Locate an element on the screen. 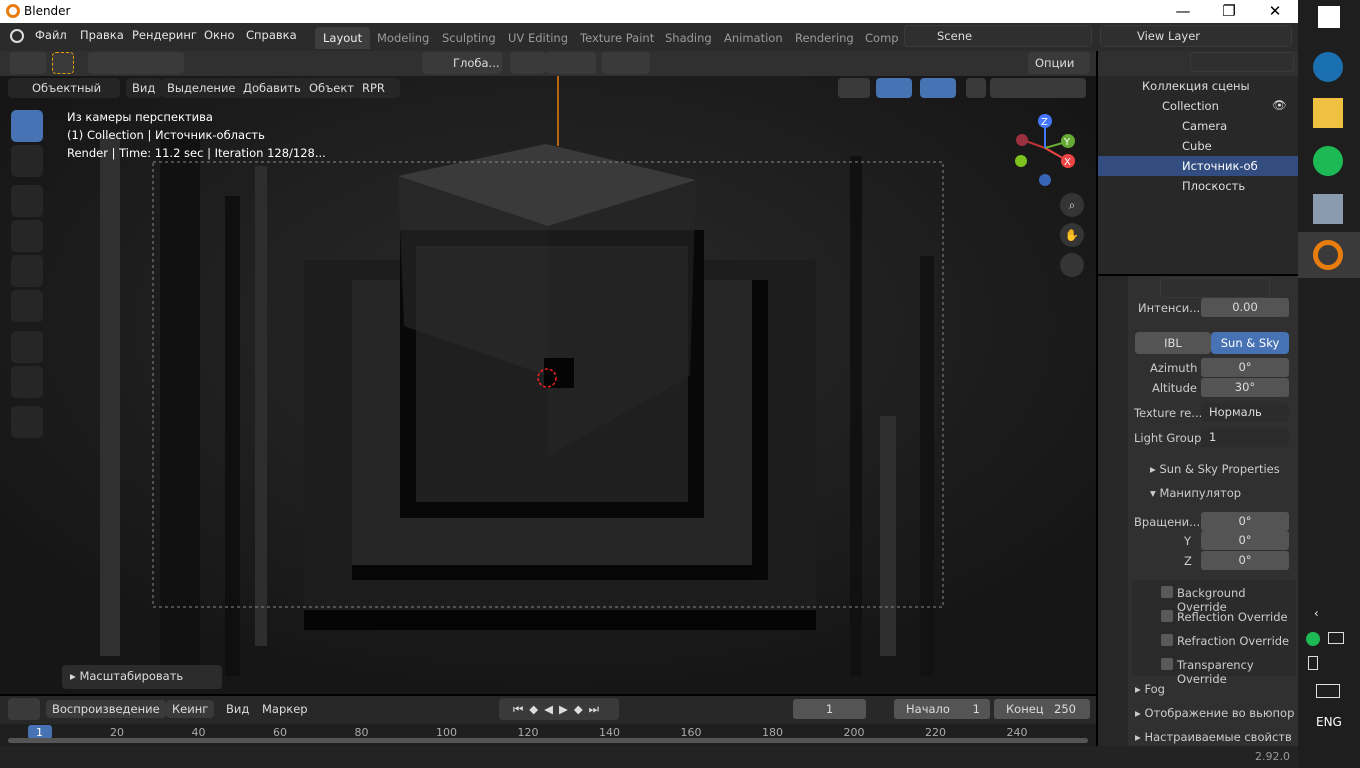 The image size is (1360, 768). menu-view: Вид is located at coordinates (144, 88).